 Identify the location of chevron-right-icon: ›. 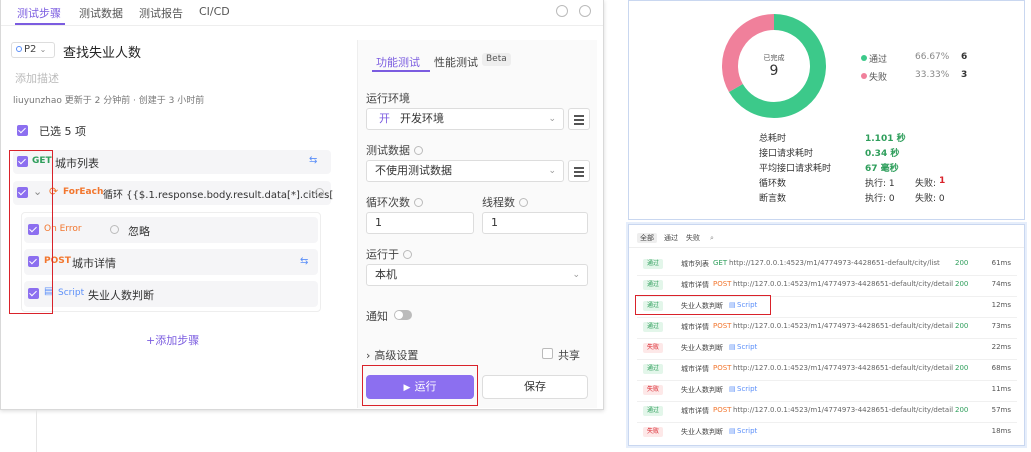
(368, 355).